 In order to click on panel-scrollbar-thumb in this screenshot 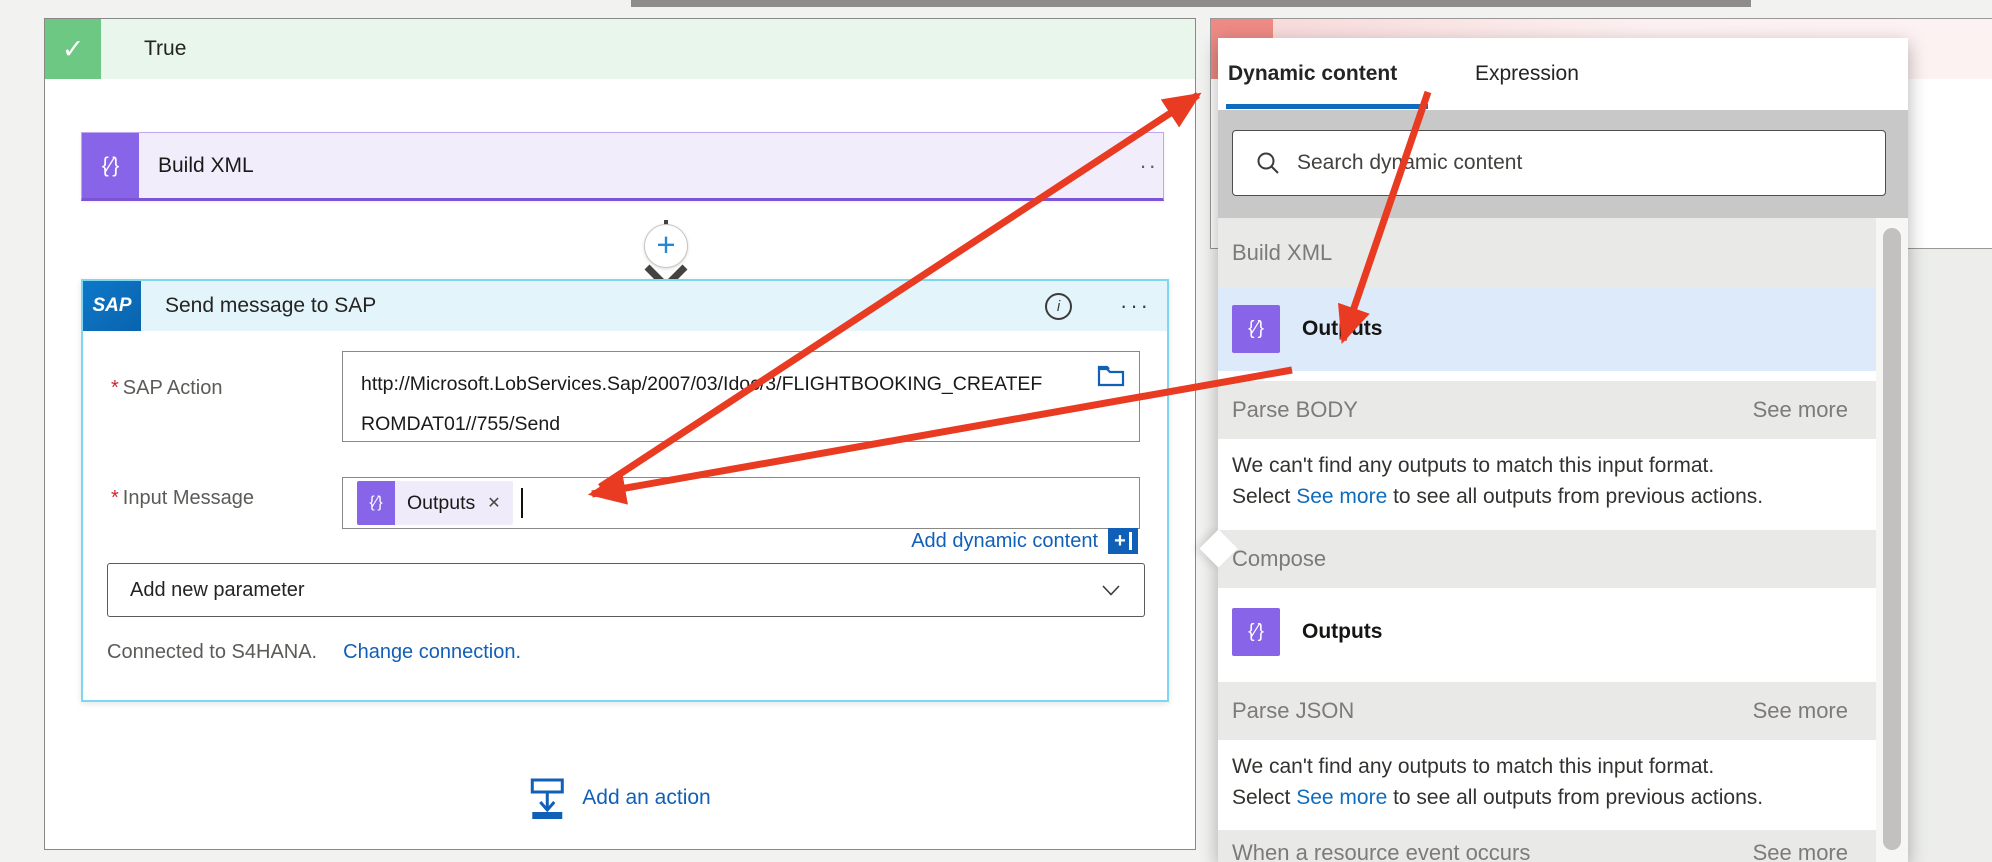, I will do `click(1892, 539)`.